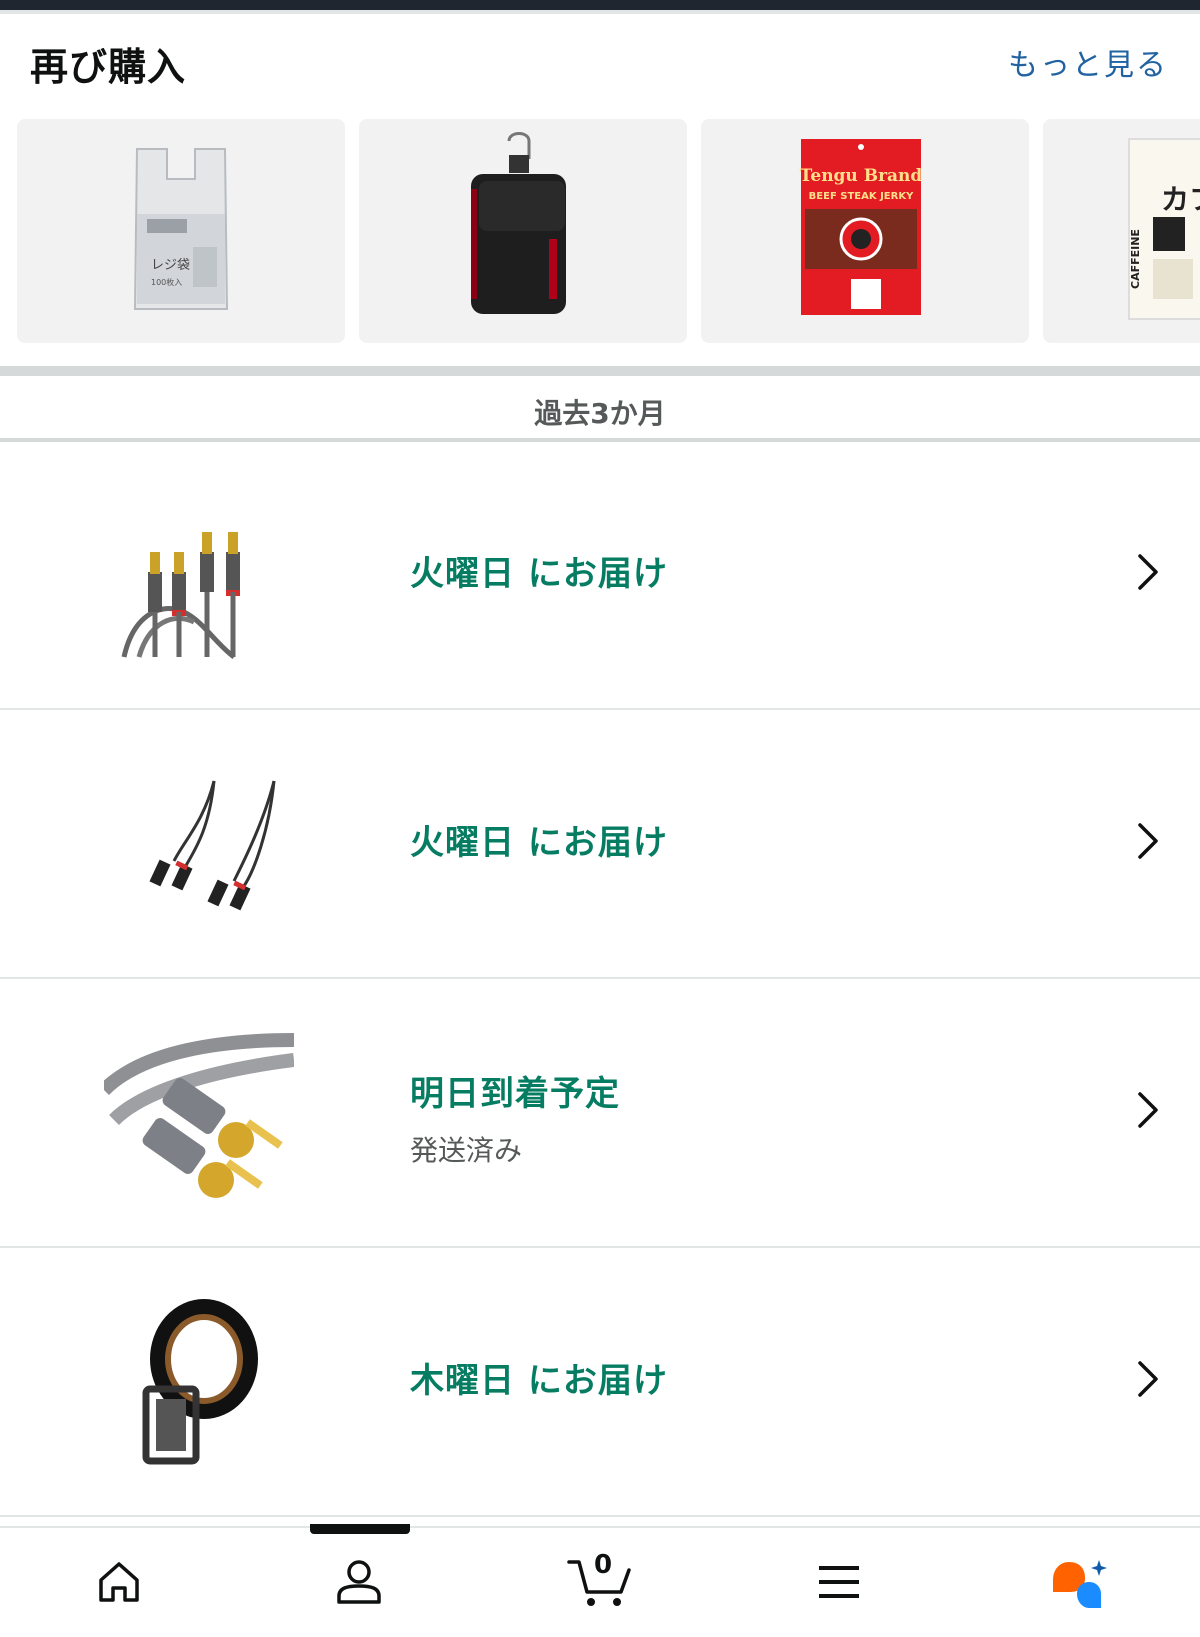 The image size is (1200, 1637). I want to click on svg-text: CAFFEINE, so click(1135, 259).